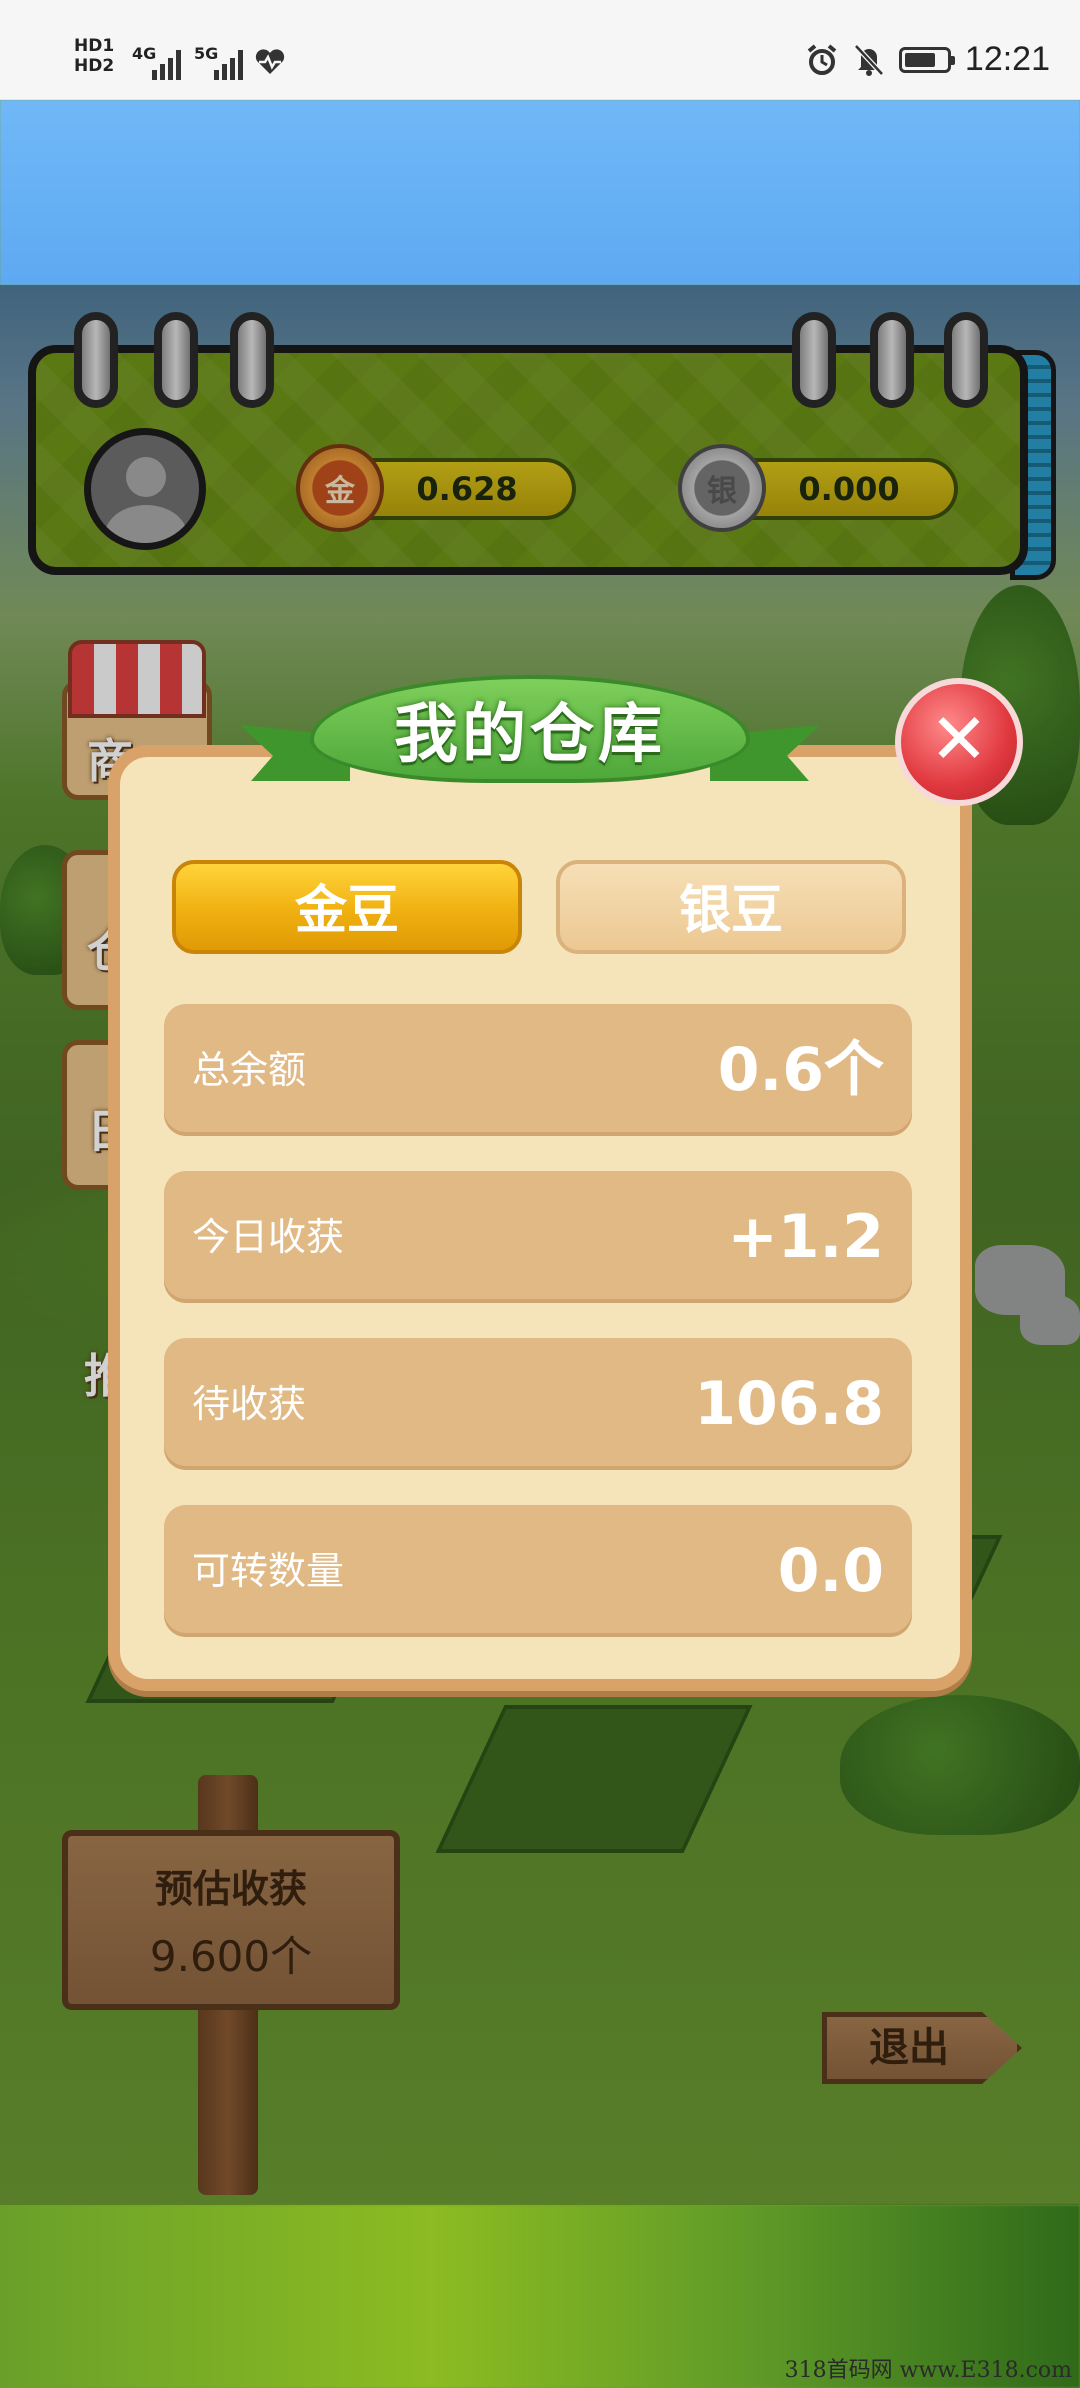 The width and height of the screenshot is (1080, 2388). I want to click on hd2-label: HD2, so click(94, 66).